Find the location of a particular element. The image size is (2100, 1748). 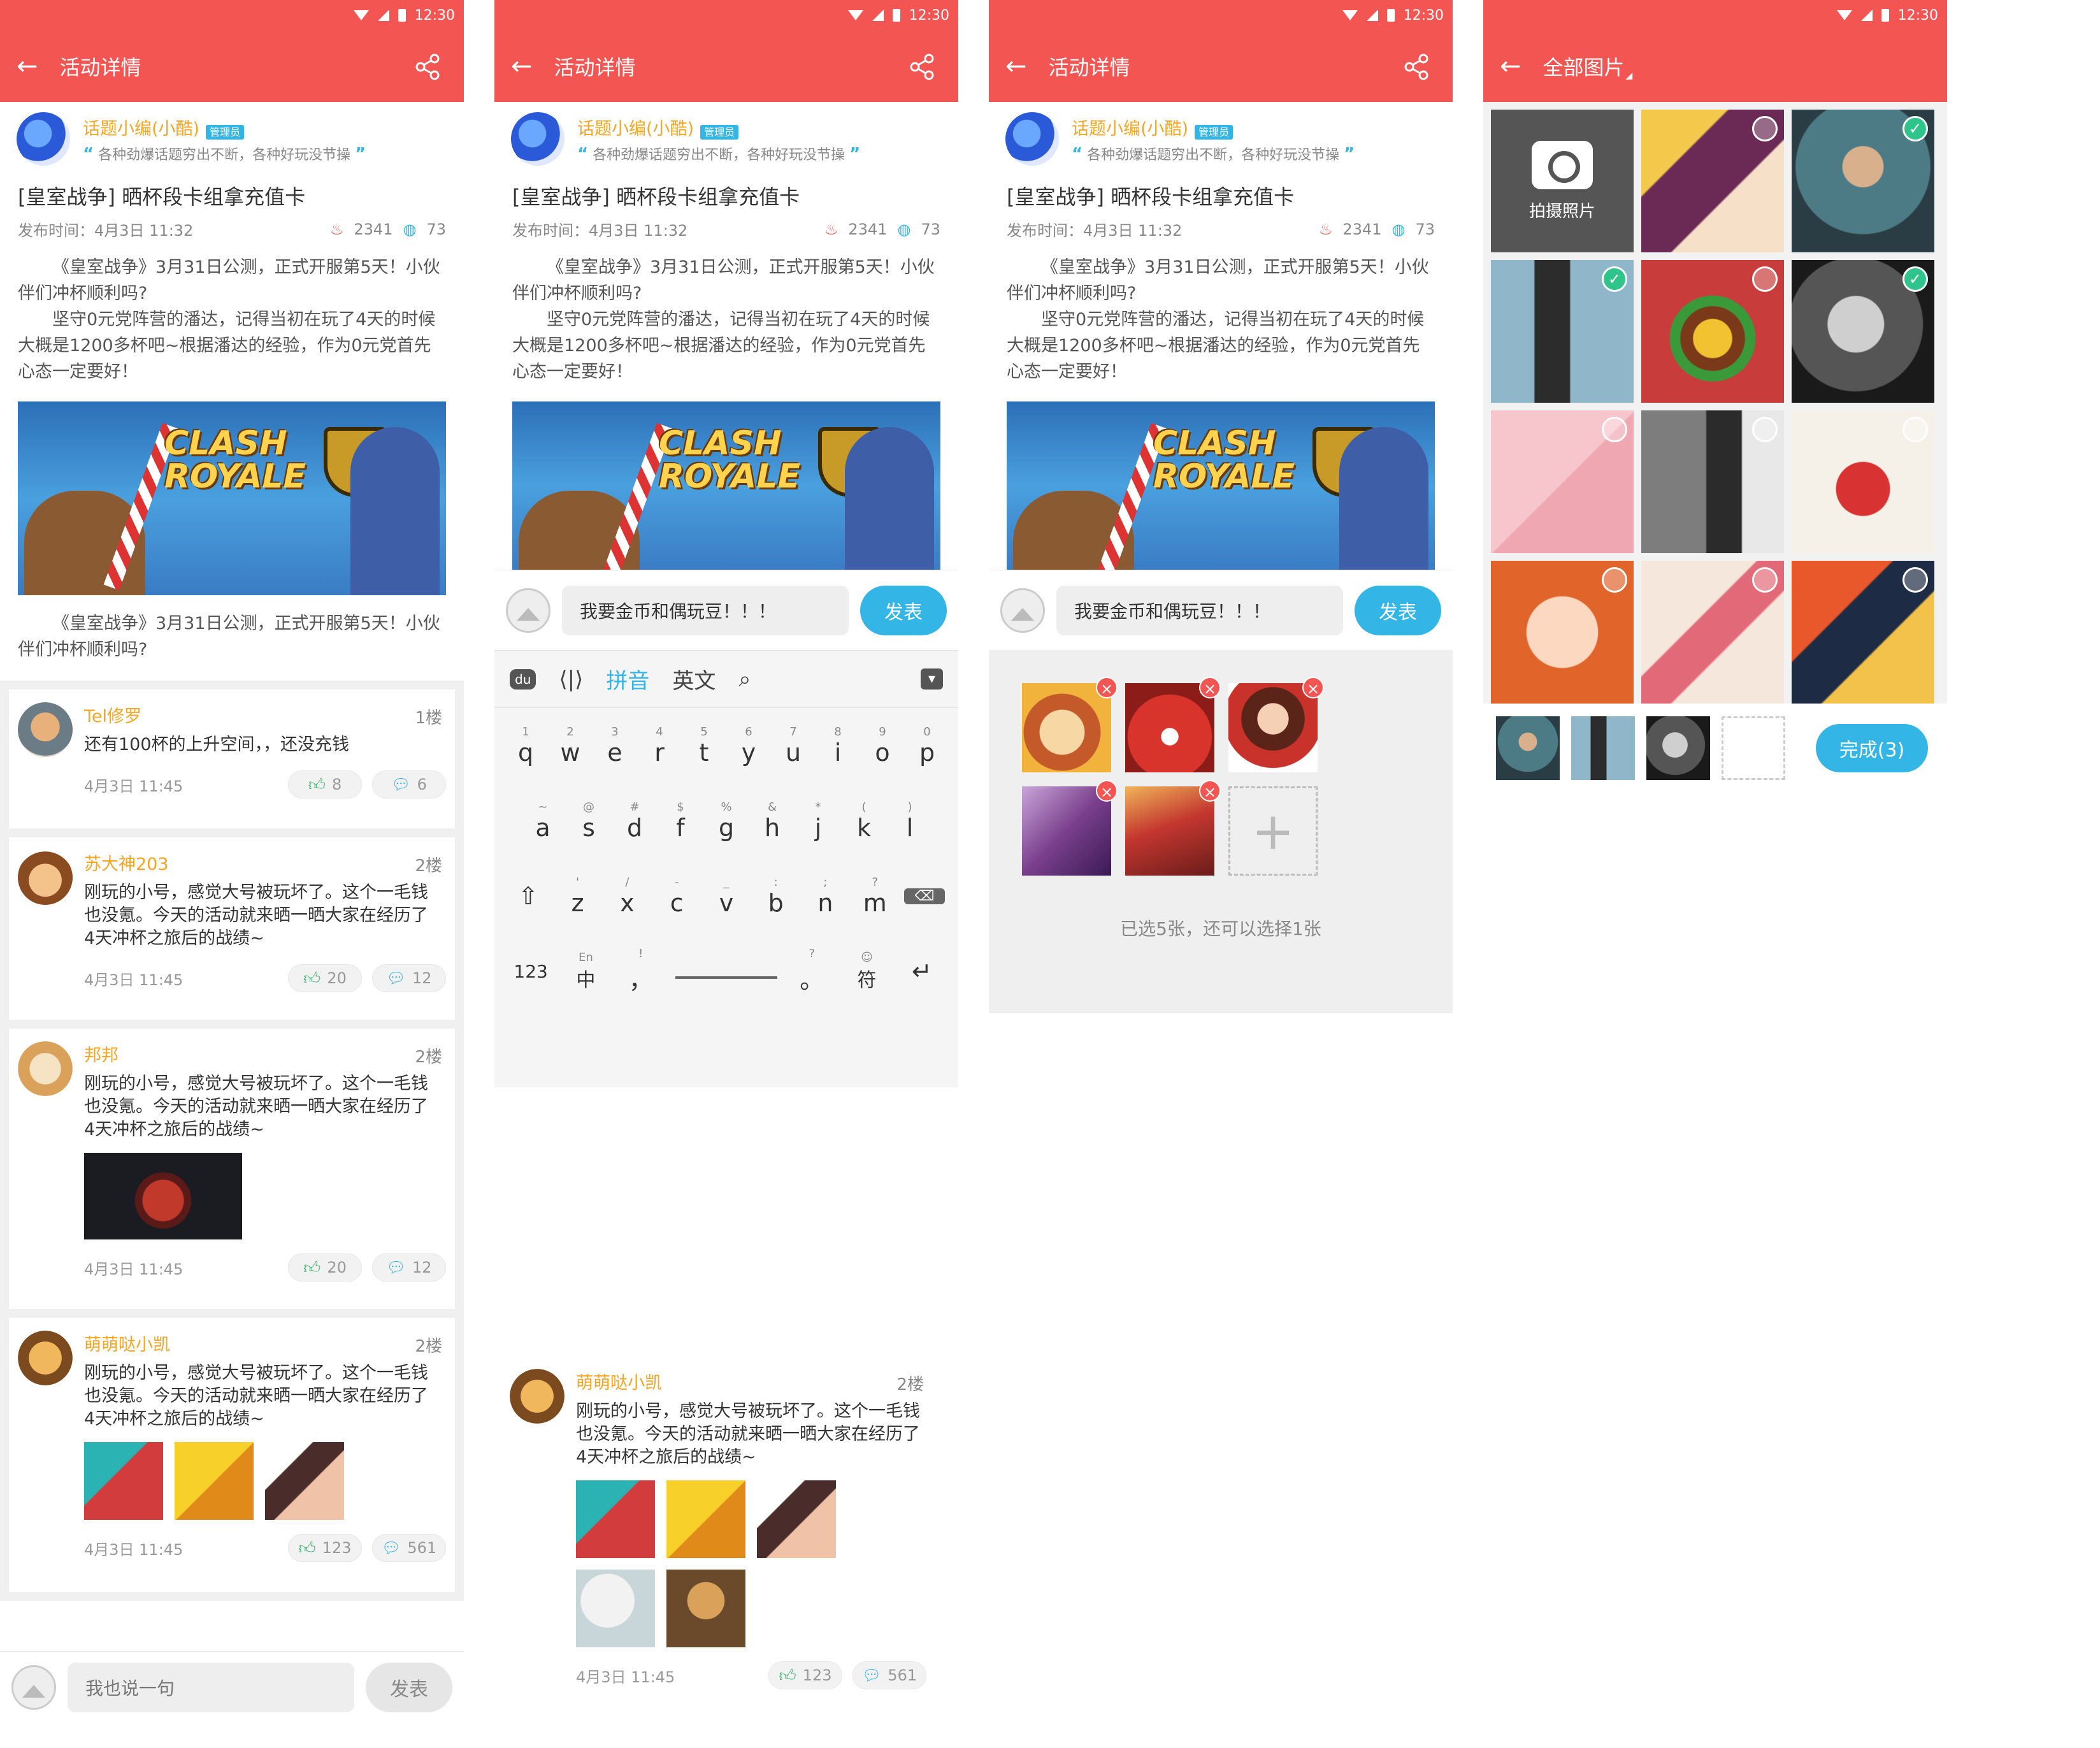

key-t: 5t is located at coordinates (704, 746).